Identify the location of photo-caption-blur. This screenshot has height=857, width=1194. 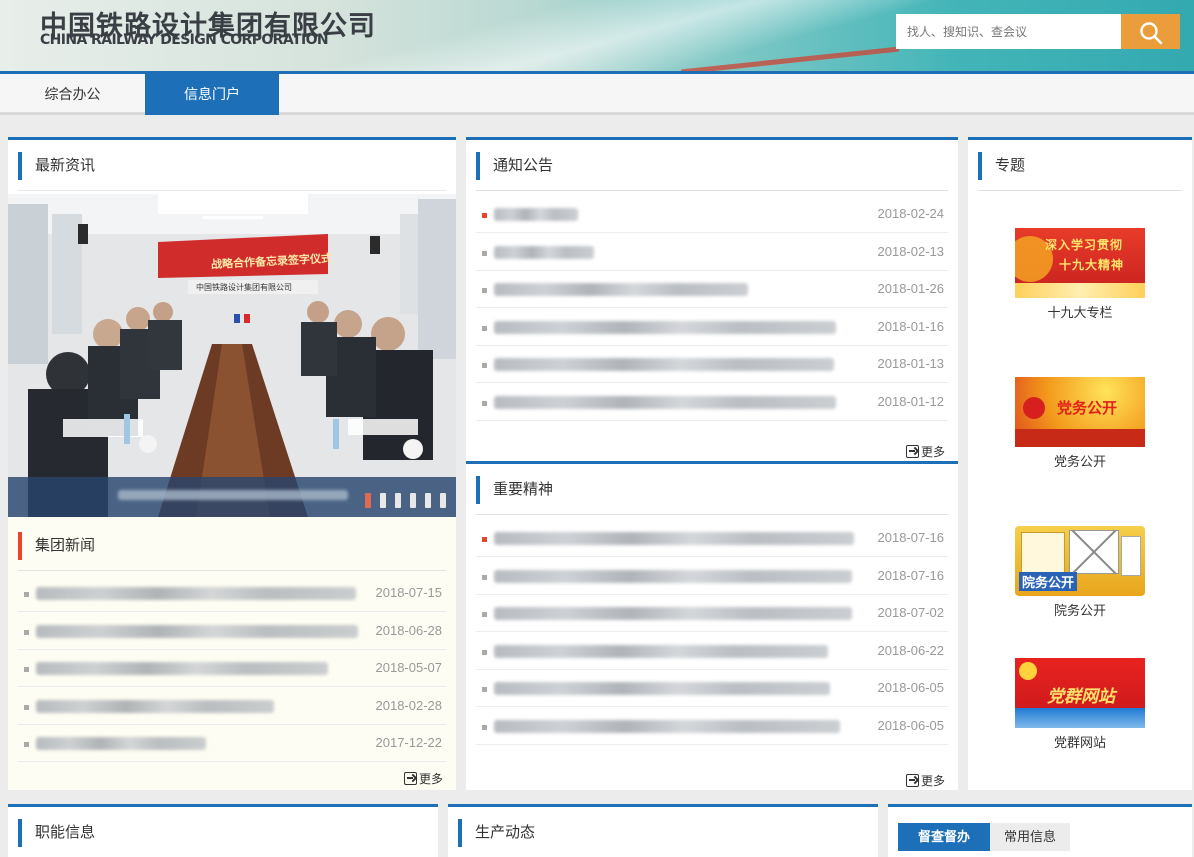
(233, 495).